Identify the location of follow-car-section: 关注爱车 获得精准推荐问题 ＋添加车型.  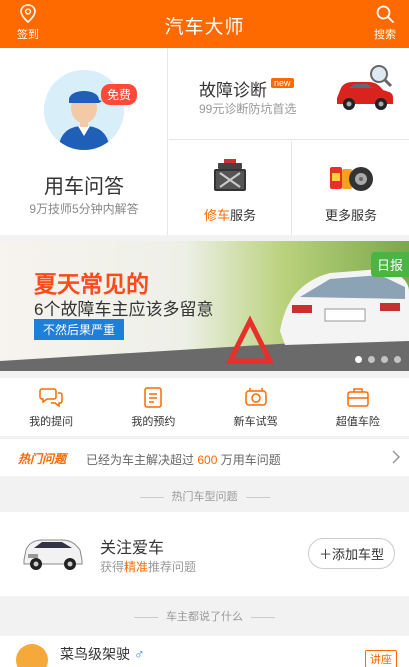
(204, 554).